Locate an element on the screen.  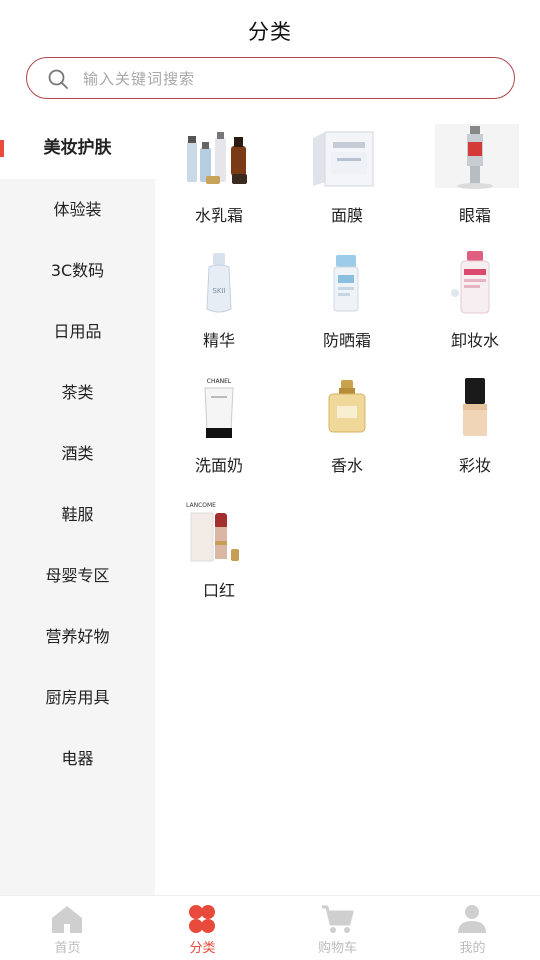
sidebar-item-trial: 体验装 is located at coordinates (77, 209).